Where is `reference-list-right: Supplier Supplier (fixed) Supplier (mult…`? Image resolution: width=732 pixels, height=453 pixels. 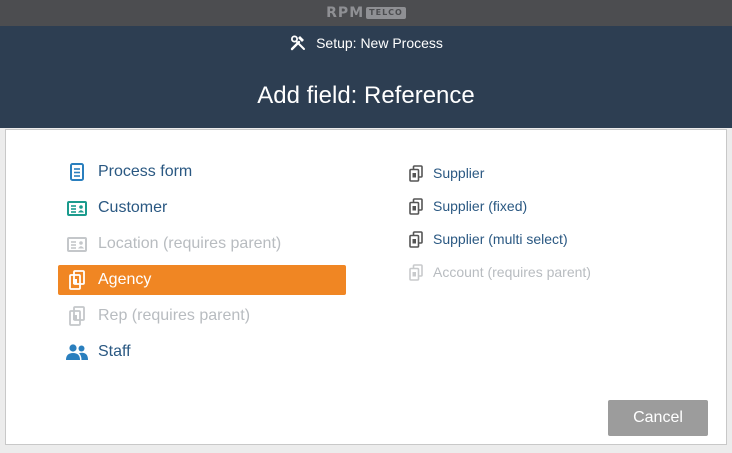 reference-list-right: Supplier Supplier (fixed) Supplier (mult… is located at coordinates (534, 225).